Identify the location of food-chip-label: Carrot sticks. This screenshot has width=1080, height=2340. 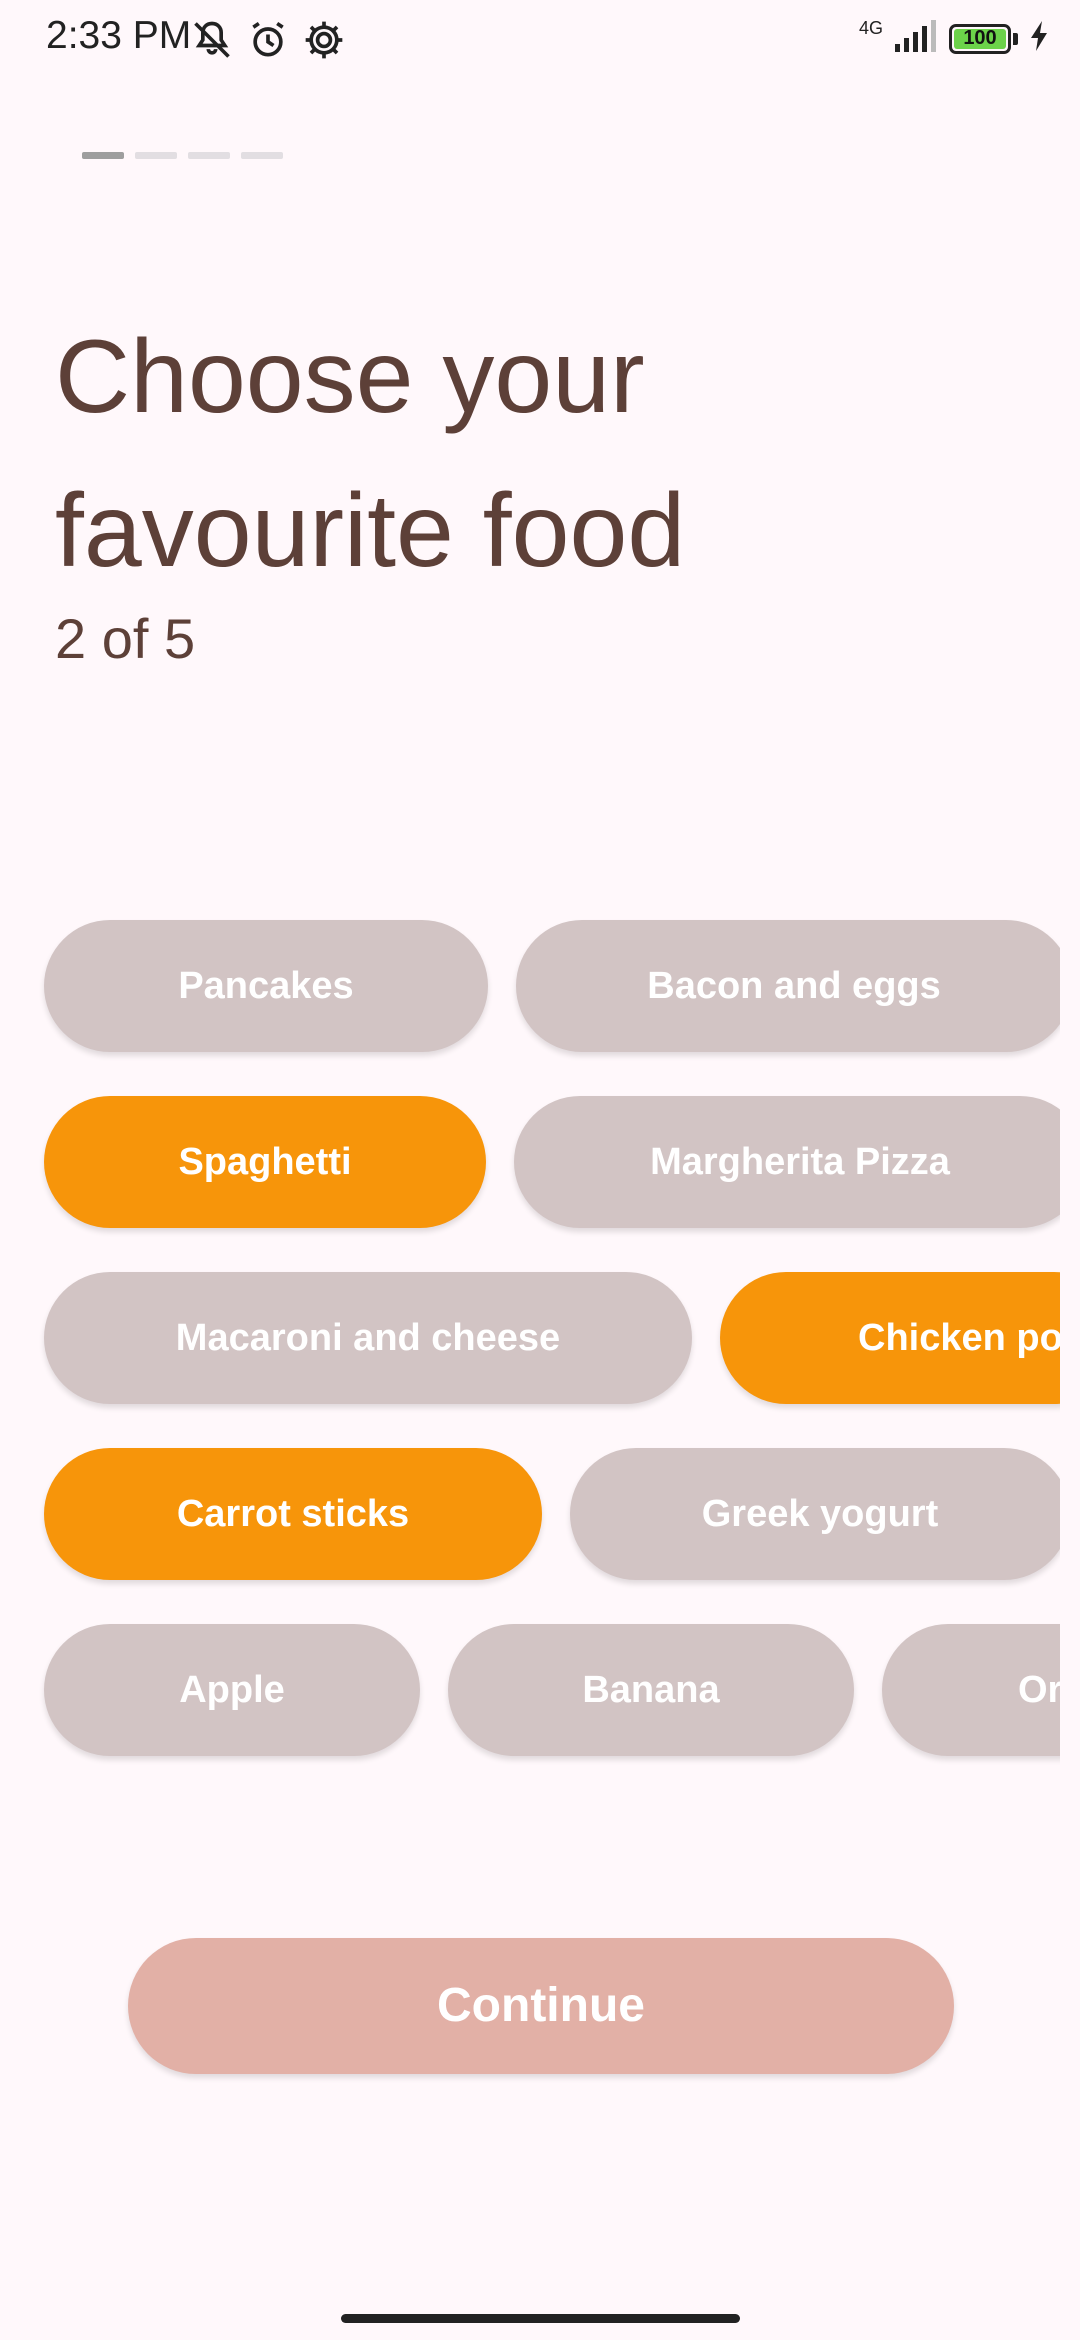
(293, 1514).